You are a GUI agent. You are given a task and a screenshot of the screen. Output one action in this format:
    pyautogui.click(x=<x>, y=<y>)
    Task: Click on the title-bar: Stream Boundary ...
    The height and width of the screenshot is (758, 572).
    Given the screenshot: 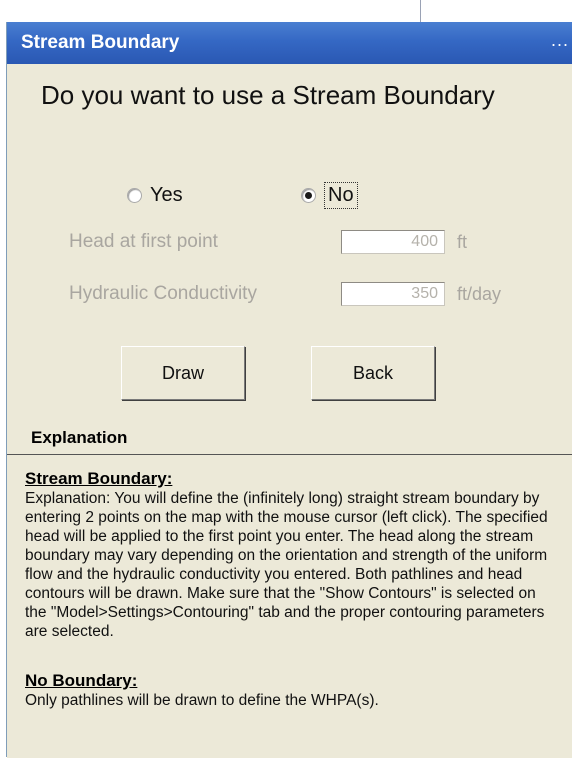 What is the action you would take?
    pyautogui.click(x=289, y=43)
    